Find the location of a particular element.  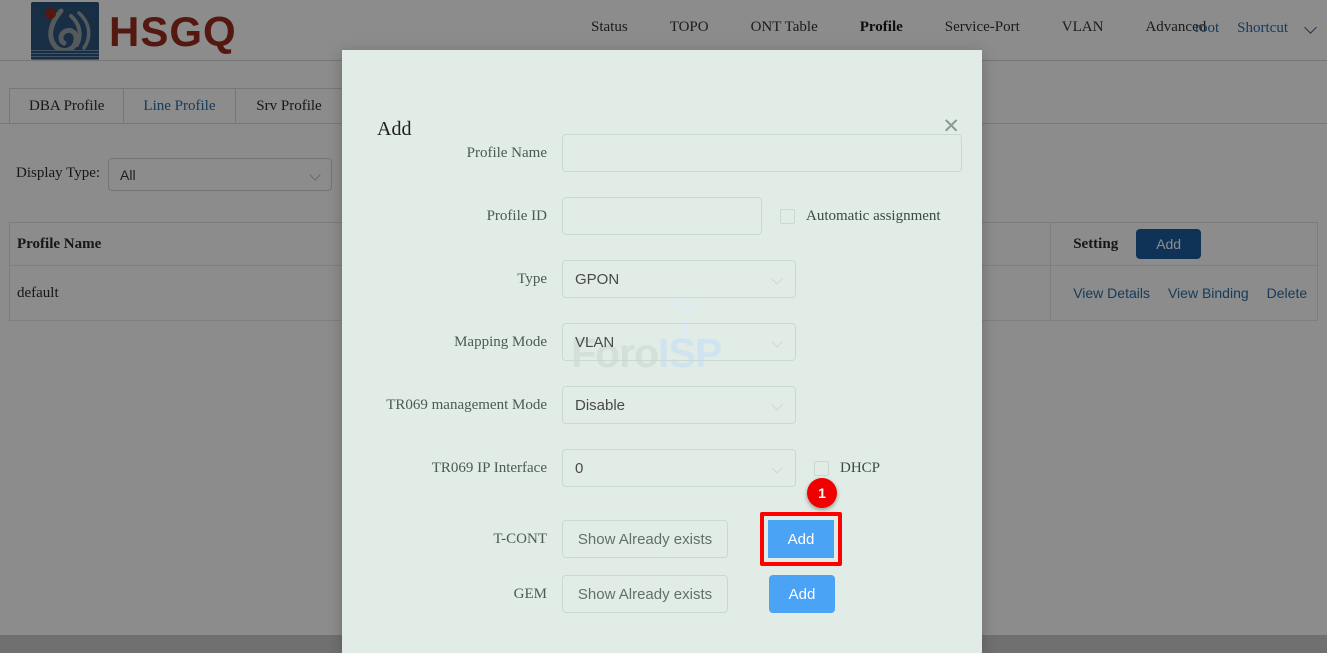

automatic-assignment-group: Automatic assignment is located at coordinates (860, 216).